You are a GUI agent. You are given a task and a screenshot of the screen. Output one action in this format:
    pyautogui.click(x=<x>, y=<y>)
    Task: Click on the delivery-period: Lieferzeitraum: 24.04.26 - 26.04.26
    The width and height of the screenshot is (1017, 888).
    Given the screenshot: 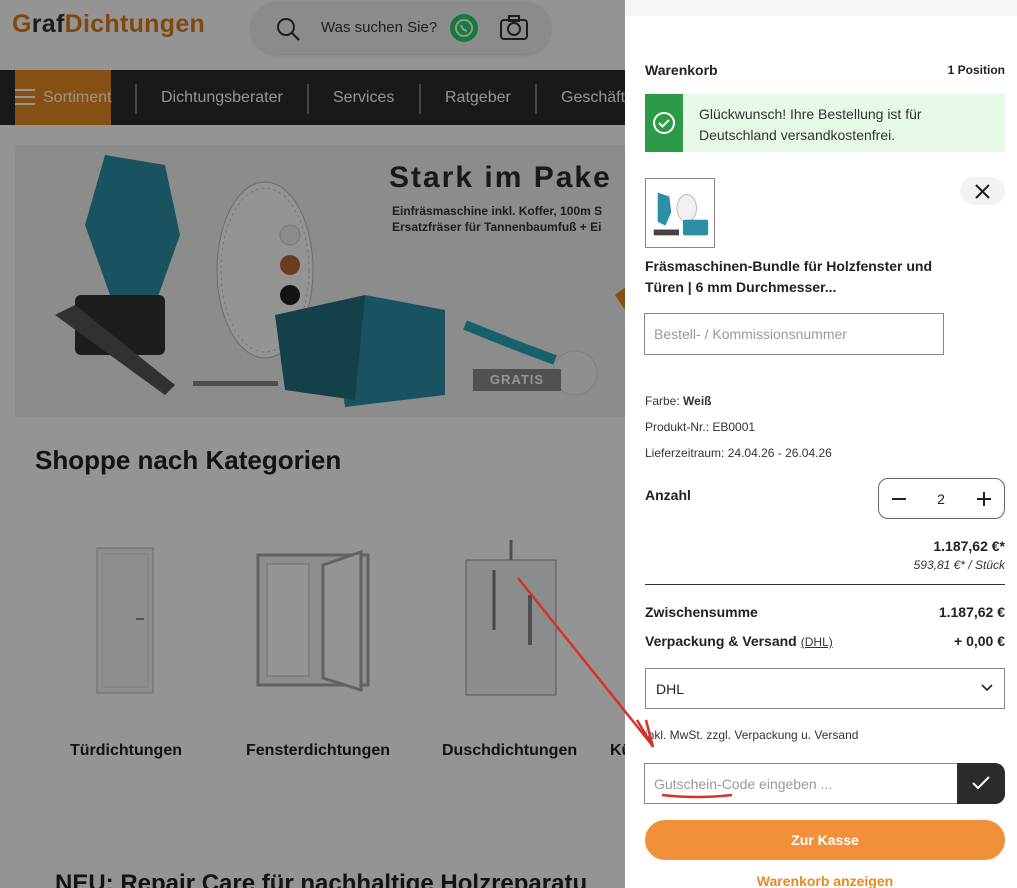 What is the action you would take?
    pyautogui.click(x=738, y=453)
    